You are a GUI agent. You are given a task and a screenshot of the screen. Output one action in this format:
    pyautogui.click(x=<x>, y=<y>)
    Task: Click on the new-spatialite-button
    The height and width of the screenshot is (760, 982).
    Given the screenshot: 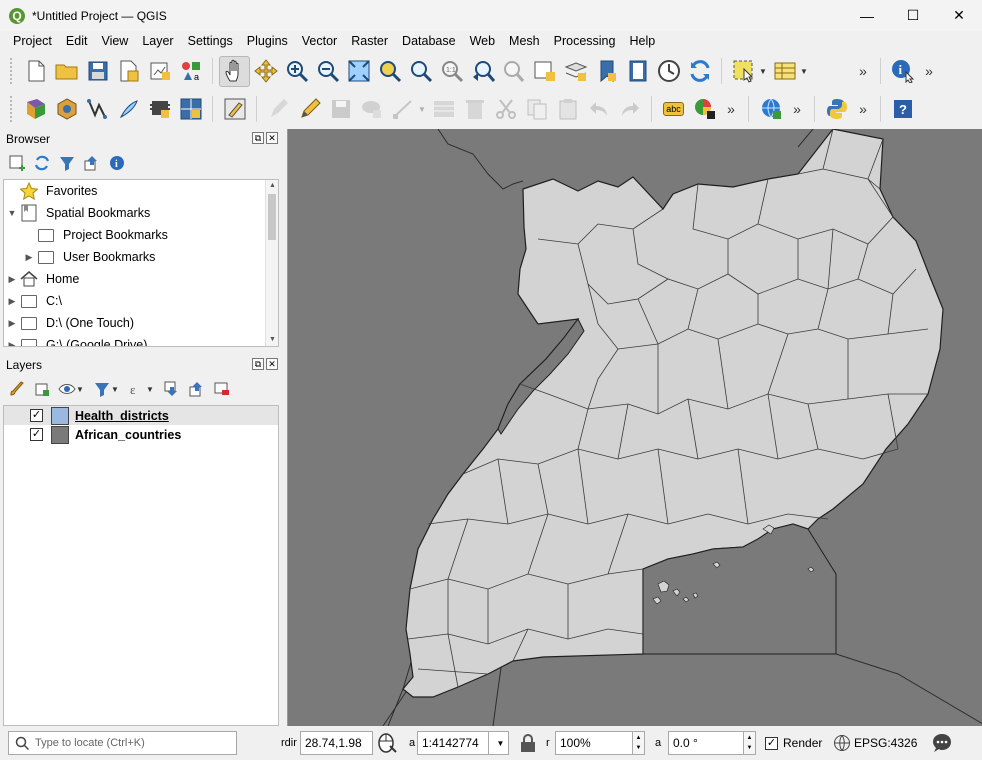 What is the action you would take?
    pyautogui.click(x=128, y=109)
    